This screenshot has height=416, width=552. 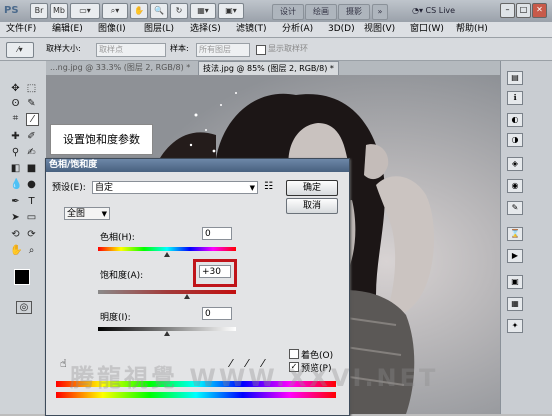 What do you see at coordinates (179, 11) in the screenshot?
I see `rotate-view-icon: ↻` at bounding box center [179, 11].